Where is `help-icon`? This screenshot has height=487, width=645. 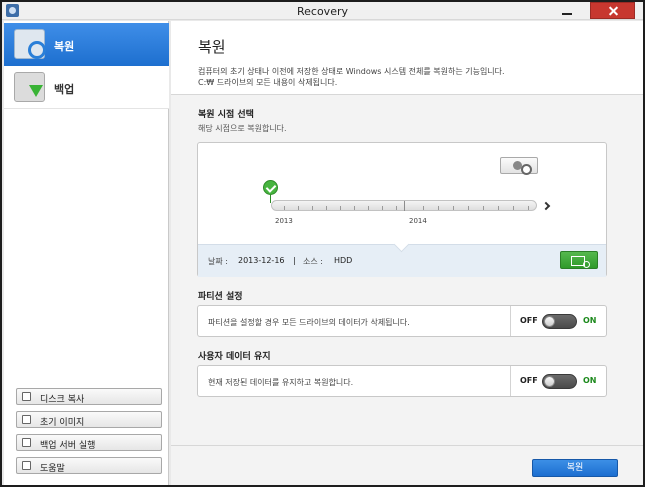
help-icon is located at coordinates (26, 465).